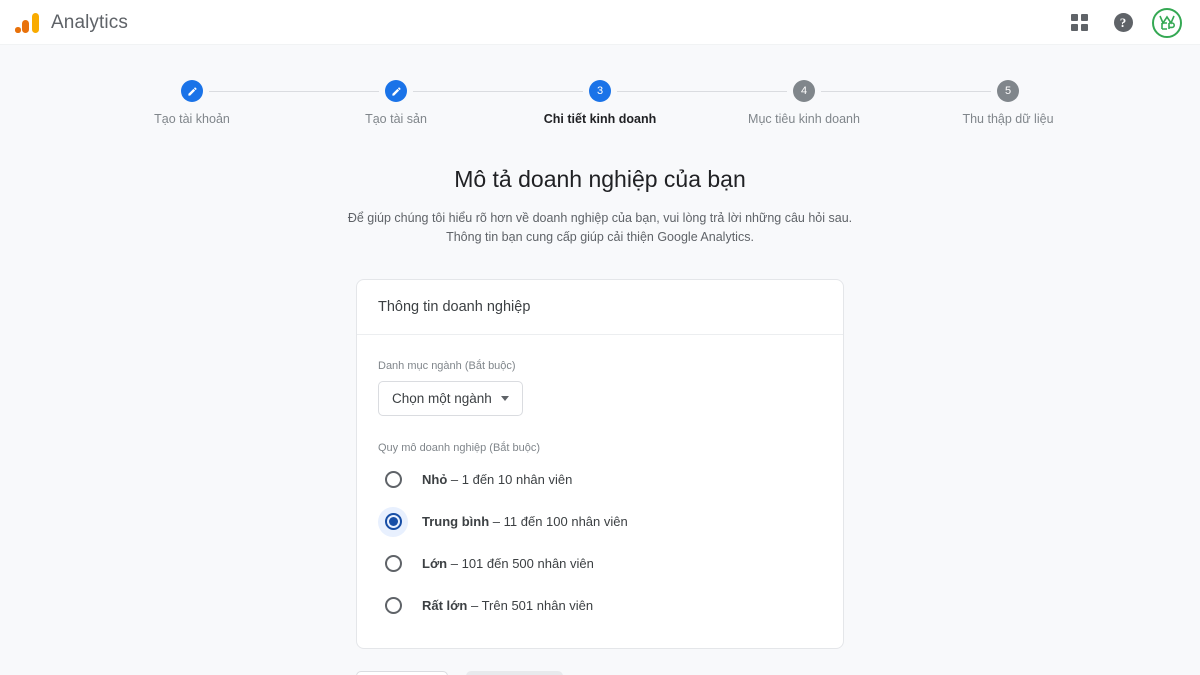 Image resolution: width=1200 pixels, height=675 pixels. Describe the element at coordinates (1008, 119) in the screenshot. I see `step-label: Thu thập dữ liệu` at that location.